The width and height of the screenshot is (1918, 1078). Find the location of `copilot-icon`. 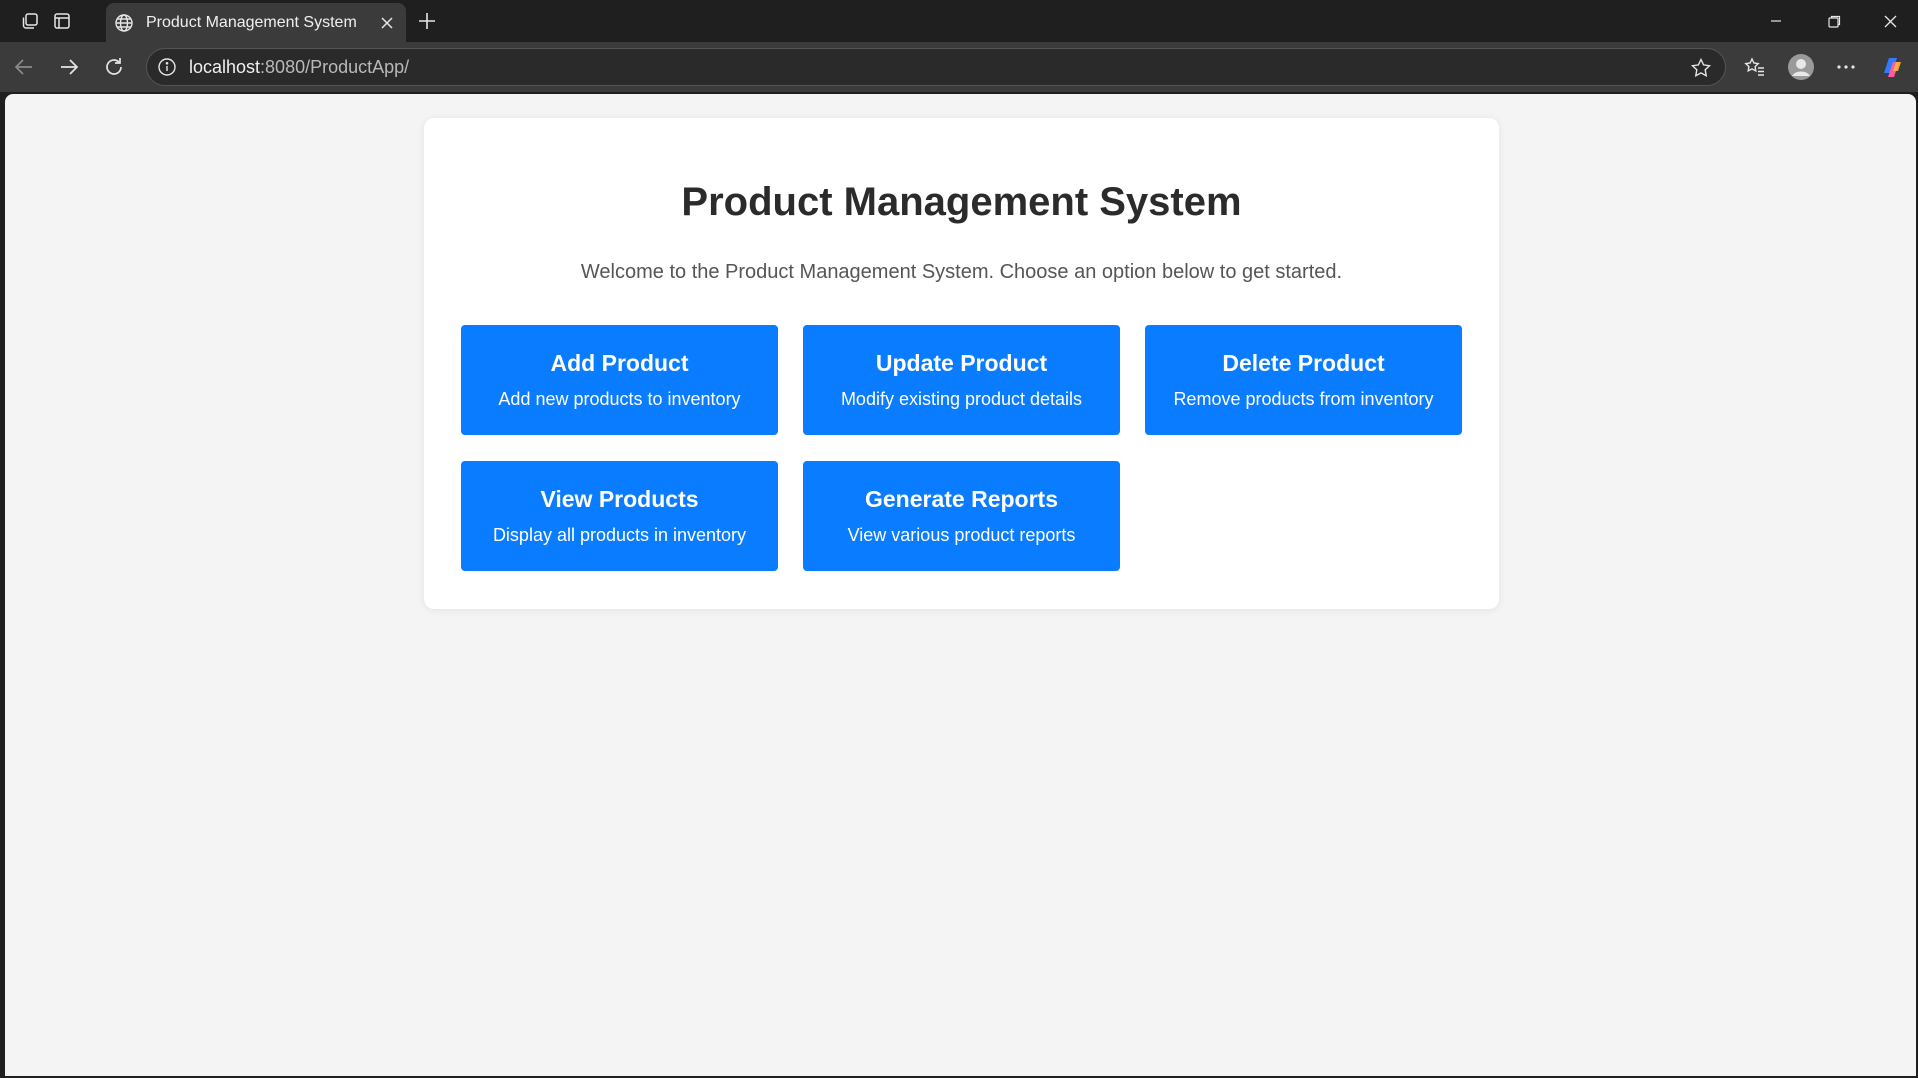

copilot-icon is located at coordinates (1892, 67).